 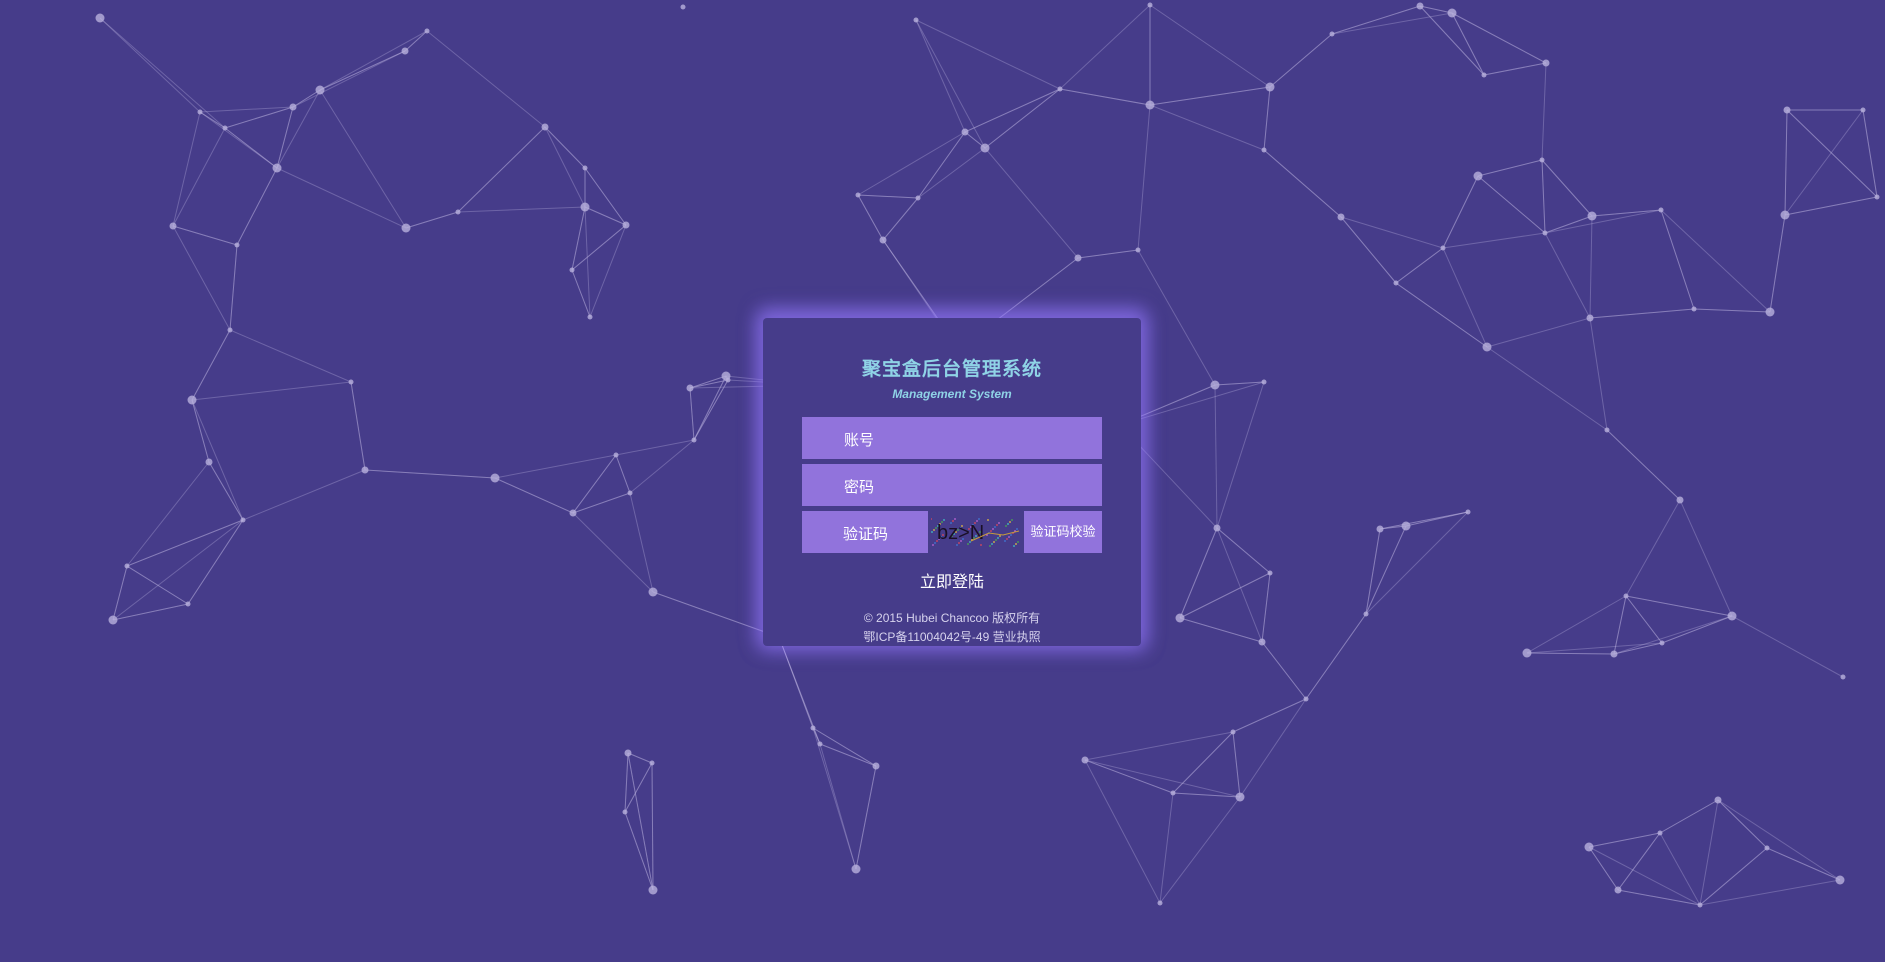 What do you see at coordinates (952, 636) in the screenshot?
I see `icp-license-link: 鄂ICP备11004042号-49 营业执照` at bounding box center [952, 636].